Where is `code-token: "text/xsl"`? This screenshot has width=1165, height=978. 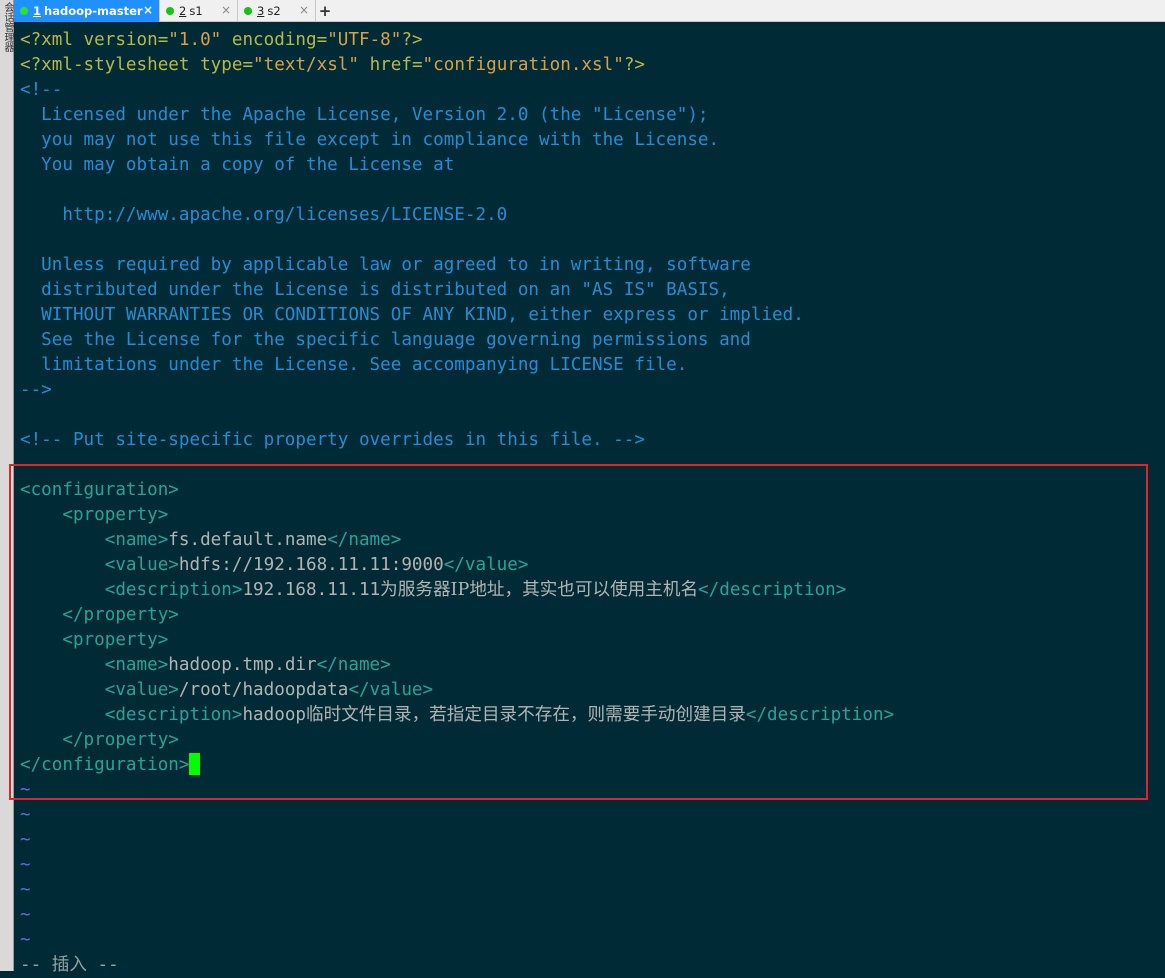
code-token: "text/xsl" is located at coordinates (306, 65).